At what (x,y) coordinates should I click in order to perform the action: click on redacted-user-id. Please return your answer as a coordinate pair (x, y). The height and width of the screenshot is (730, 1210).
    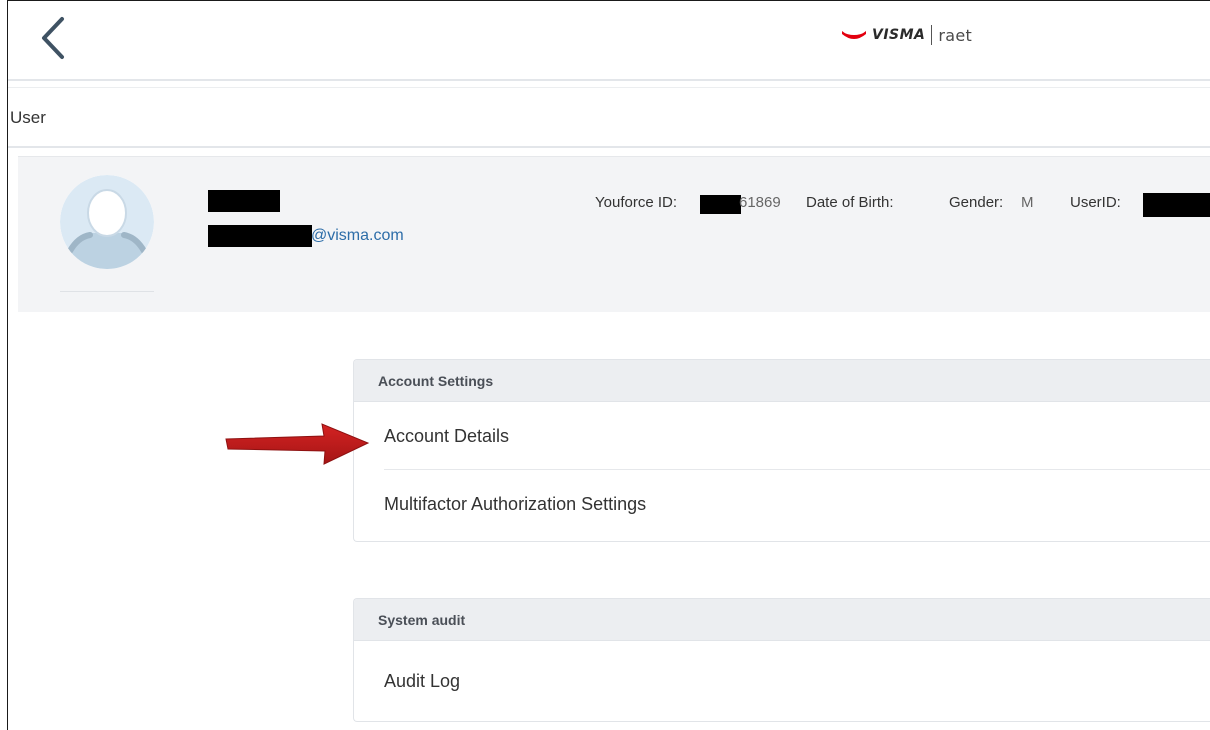
    Looking at the image, I should click on (1176, 205).